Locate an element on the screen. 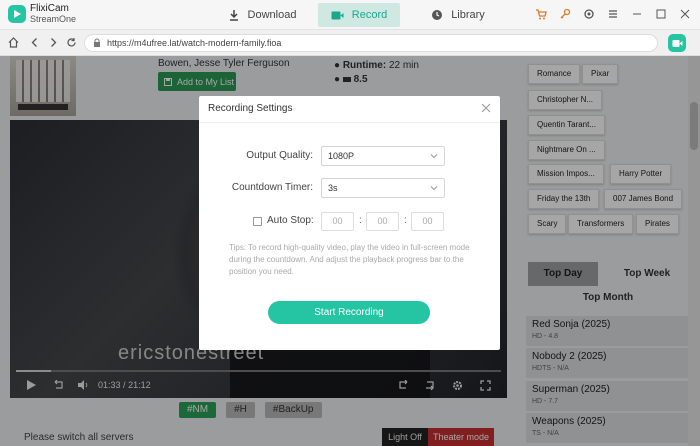  app-name: FlixiCam is located at coordinates (49, 8).